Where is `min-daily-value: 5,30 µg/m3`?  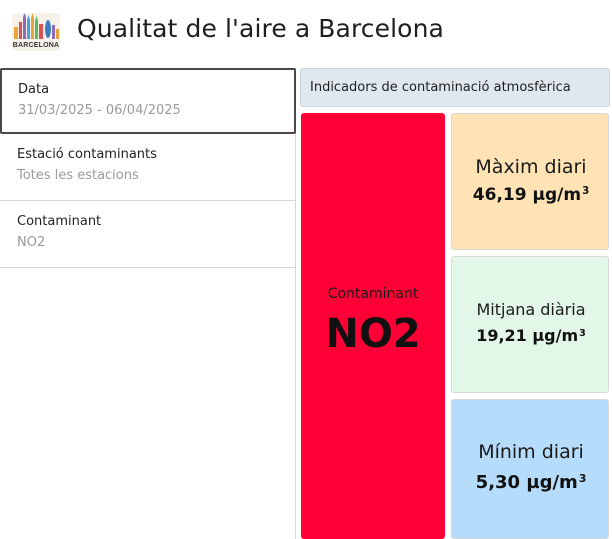 min-daily-value: 5,30 µg/m3 is located at coordinates (531, 482).